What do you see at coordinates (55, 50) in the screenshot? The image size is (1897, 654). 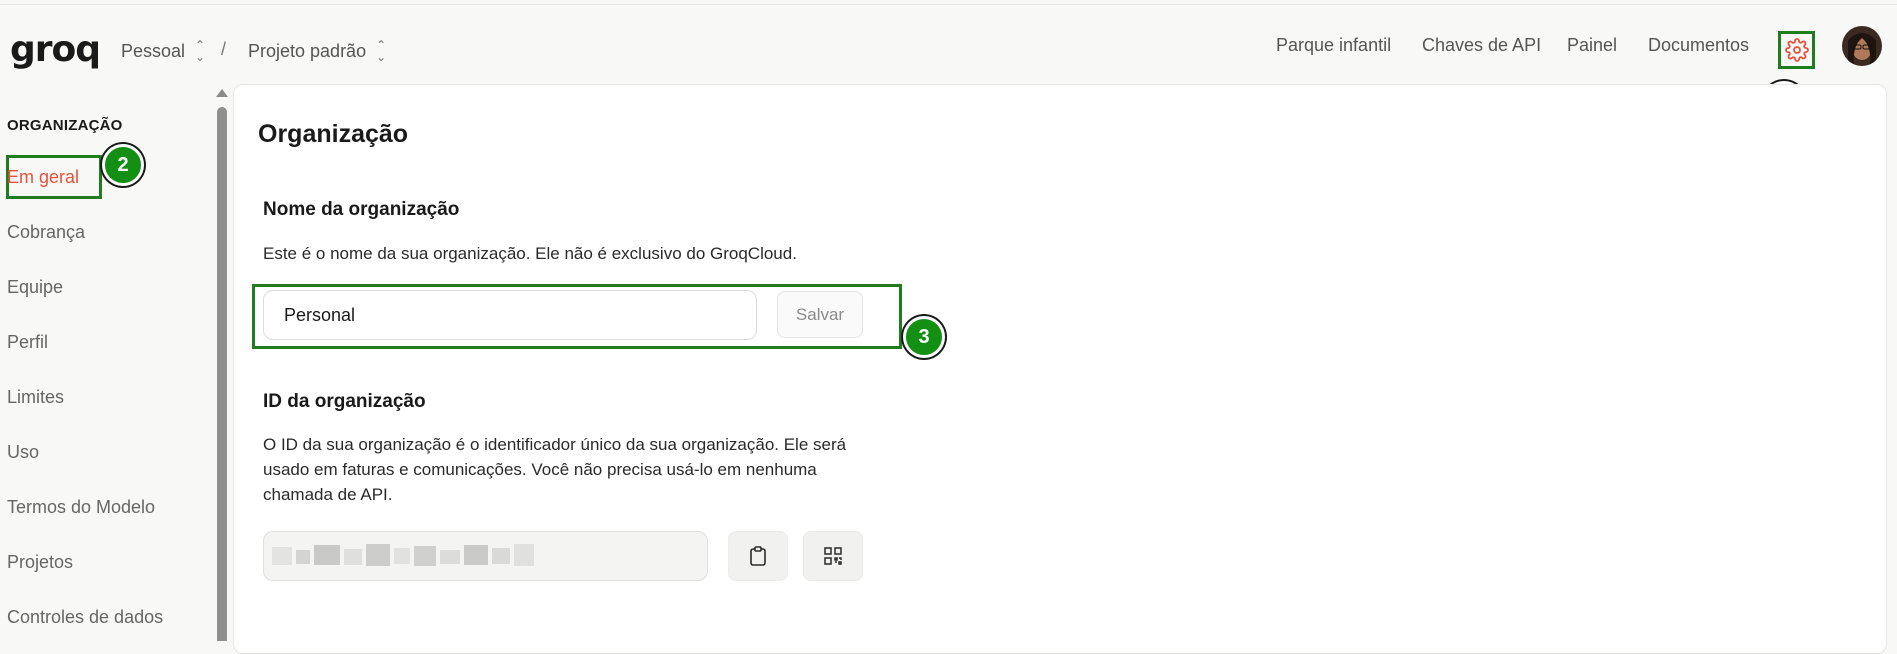 I see `groq-logo: groq` at bounding box center [55, 50].